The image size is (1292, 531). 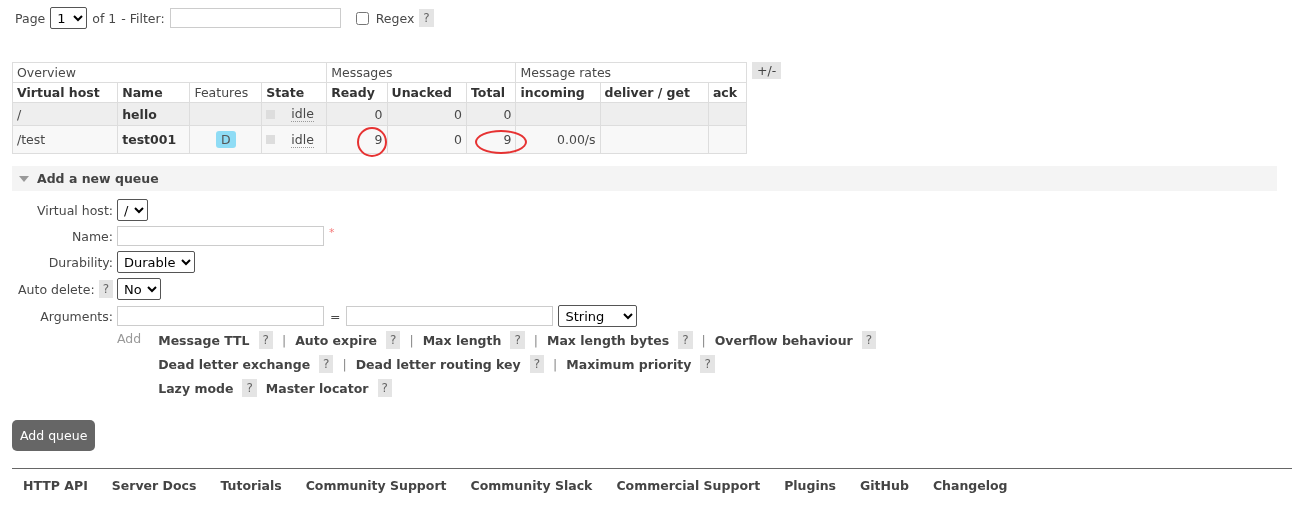 What do you see at coordinates (55, 485) in the screenshot?
I see `footer-link: HTTP API` at bounding box center [55, 485].